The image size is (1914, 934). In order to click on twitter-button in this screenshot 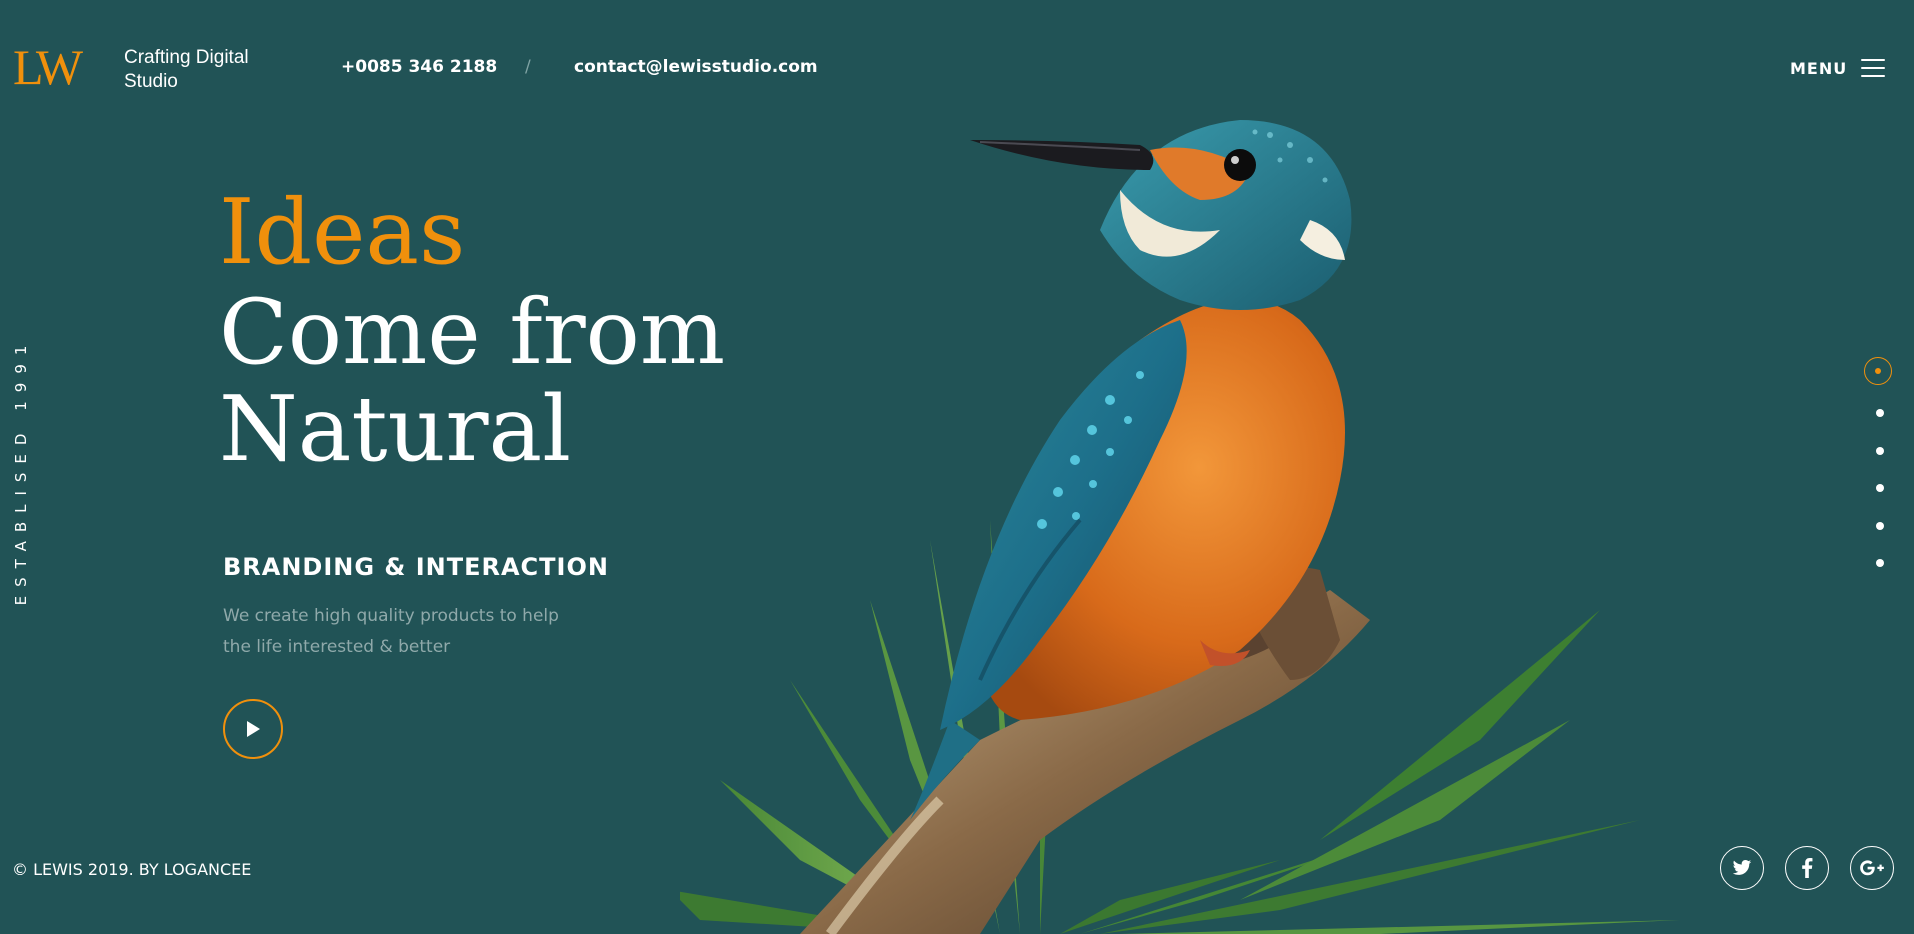, I will do `click(1742, 868)`.